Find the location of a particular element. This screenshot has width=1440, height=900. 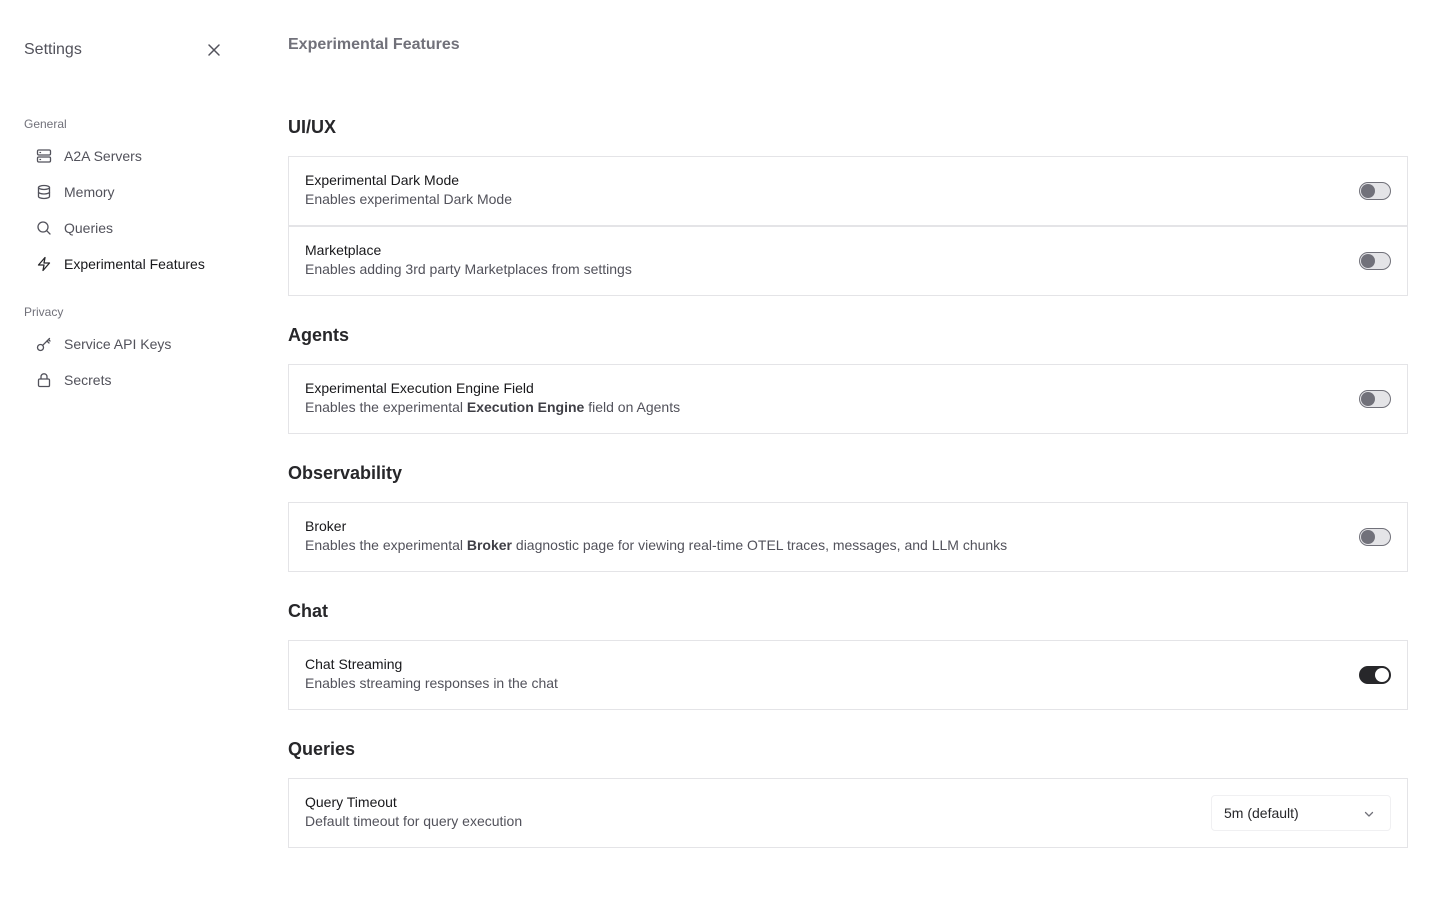

section-title-queries: Queries is located at coordinates (322, 749).